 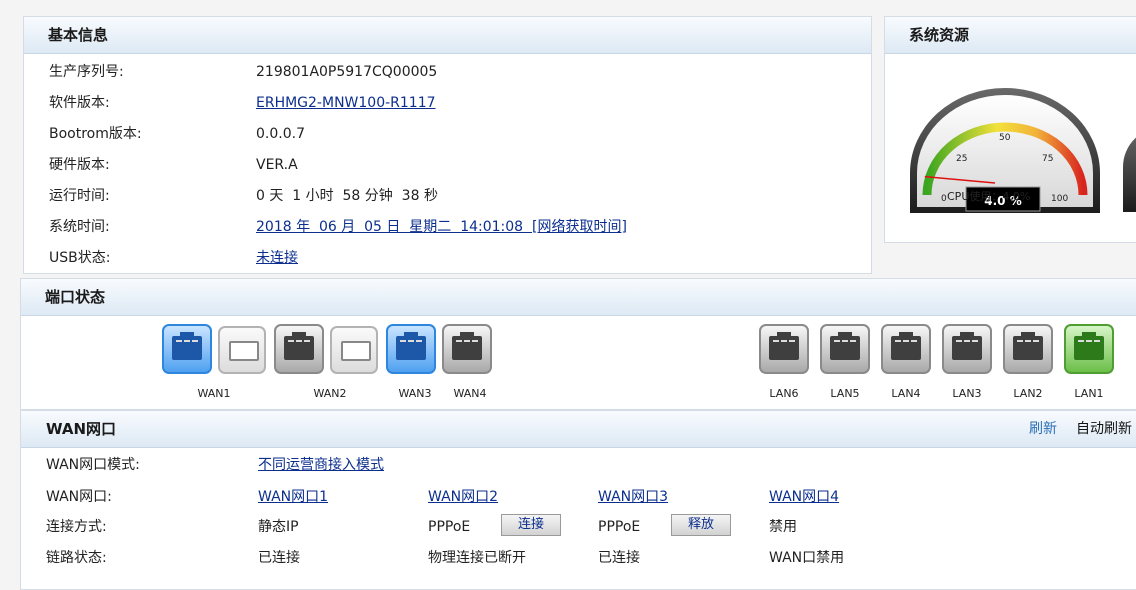 What do you see at coordinates (449, 527) in the screenshot?
I see `wan2-conn-type: PPPoE` at bounding box center [449, 527].